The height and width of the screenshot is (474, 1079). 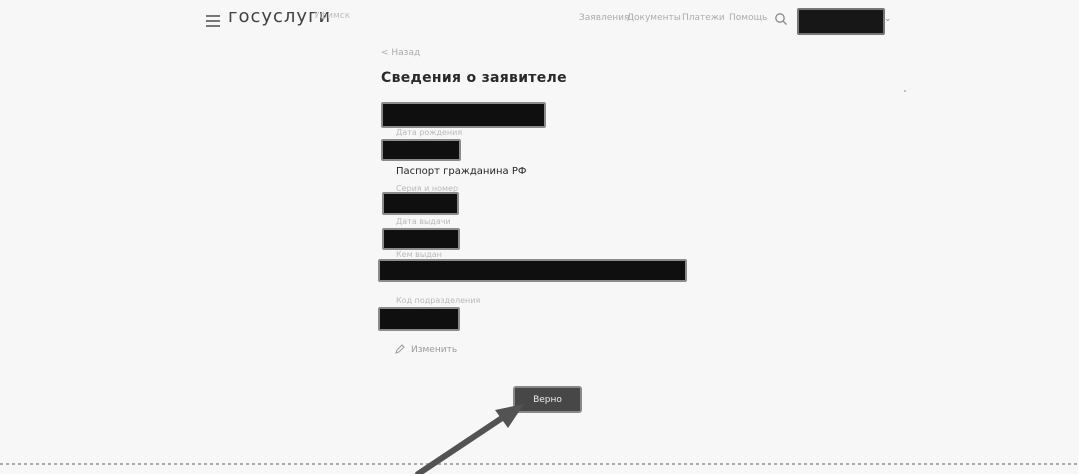 I want to click on back-link: < Назад, so click(x=400, y=53).